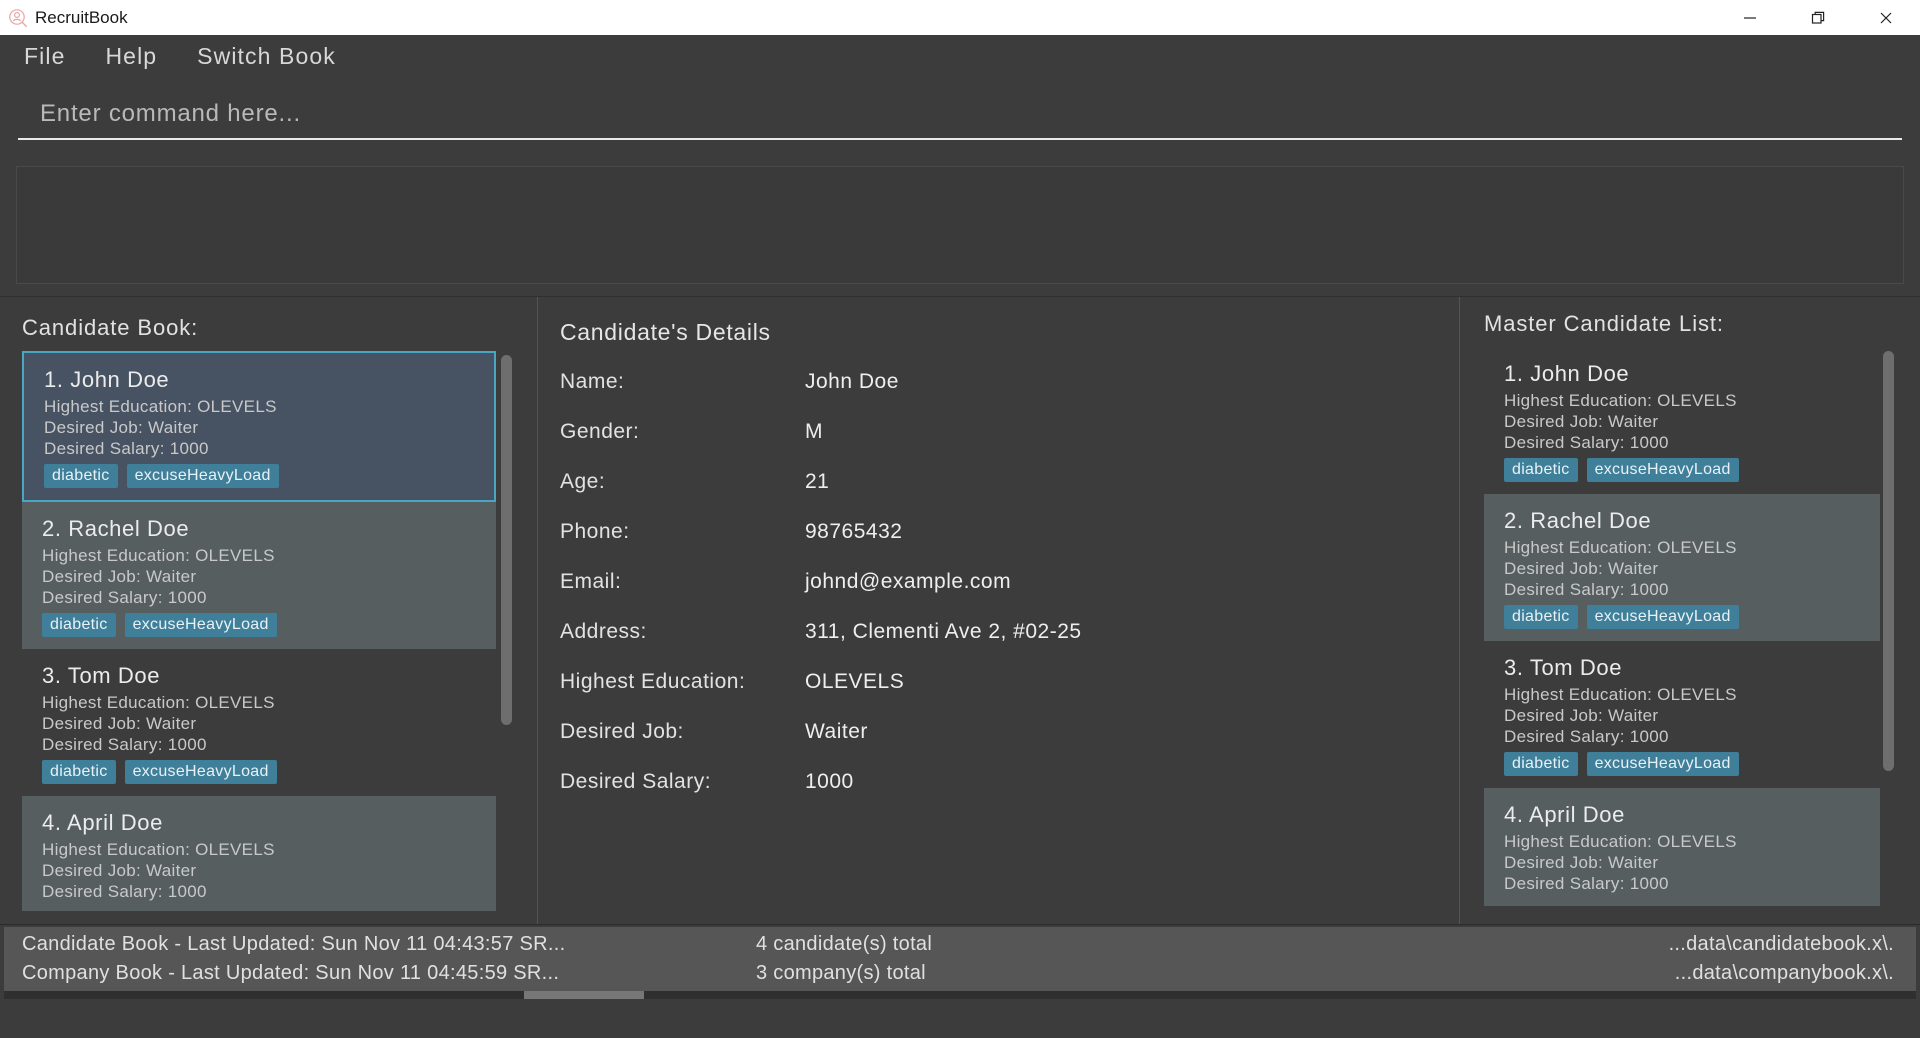  Describe the element at coordinates (1564, 814) in the screenshot. I see `candidate-card-title: 4. April Doe` at that location.